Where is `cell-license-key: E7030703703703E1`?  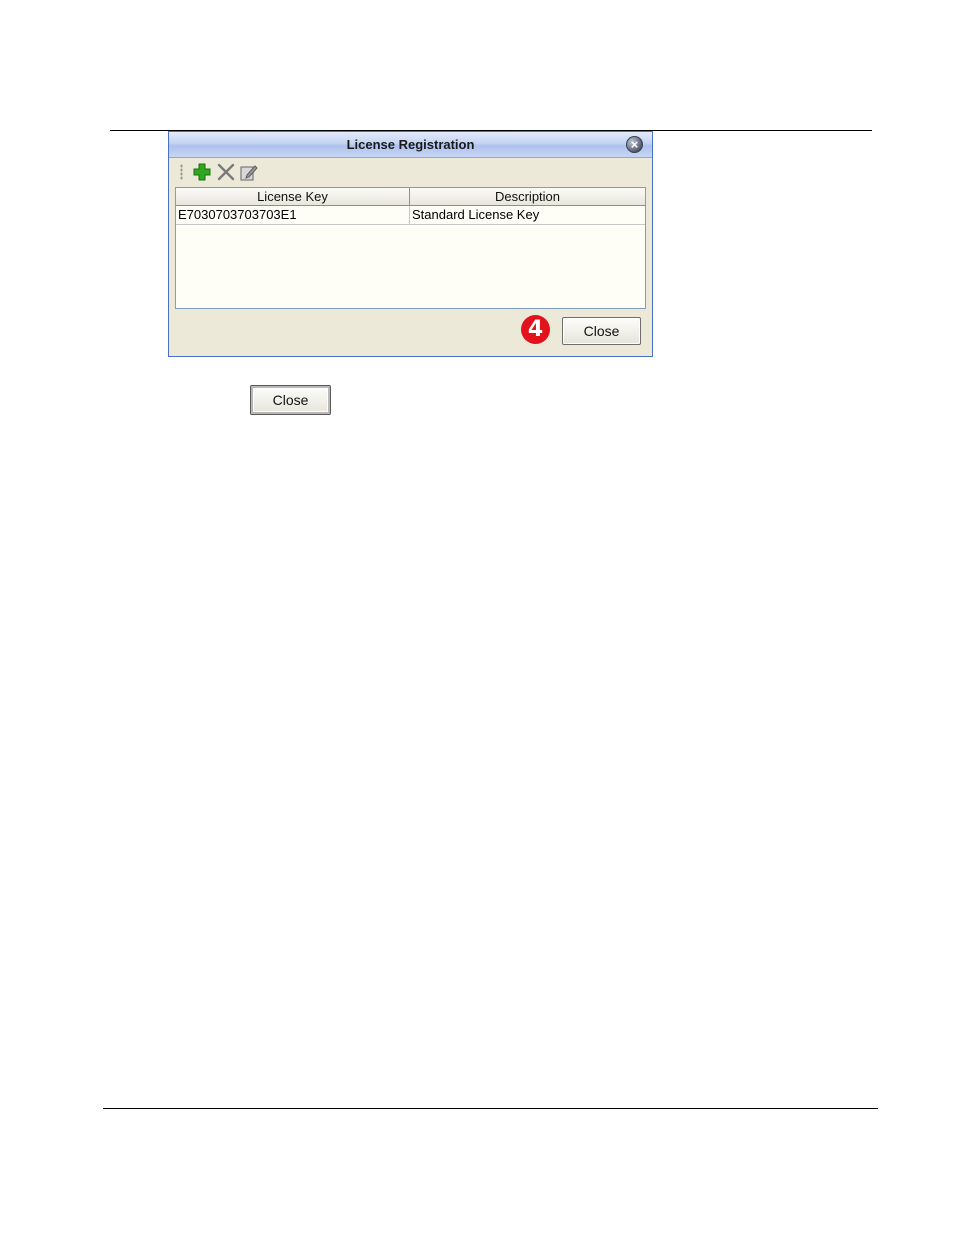
cell-license-key: E7030703703703E1 is located at coordinates (293, 215).